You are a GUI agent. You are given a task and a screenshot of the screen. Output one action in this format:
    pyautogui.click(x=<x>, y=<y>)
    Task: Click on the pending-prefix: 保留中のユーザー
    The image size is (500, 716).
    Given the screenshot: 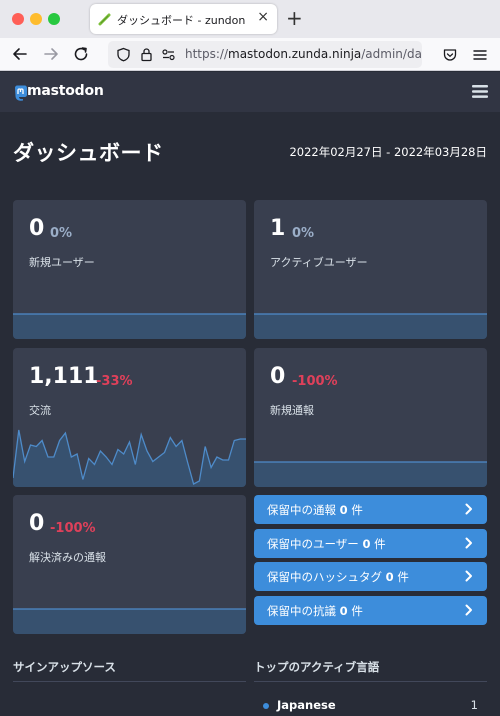 What is the action you would take?
    pyautogui.click(x=313, y=544)
    